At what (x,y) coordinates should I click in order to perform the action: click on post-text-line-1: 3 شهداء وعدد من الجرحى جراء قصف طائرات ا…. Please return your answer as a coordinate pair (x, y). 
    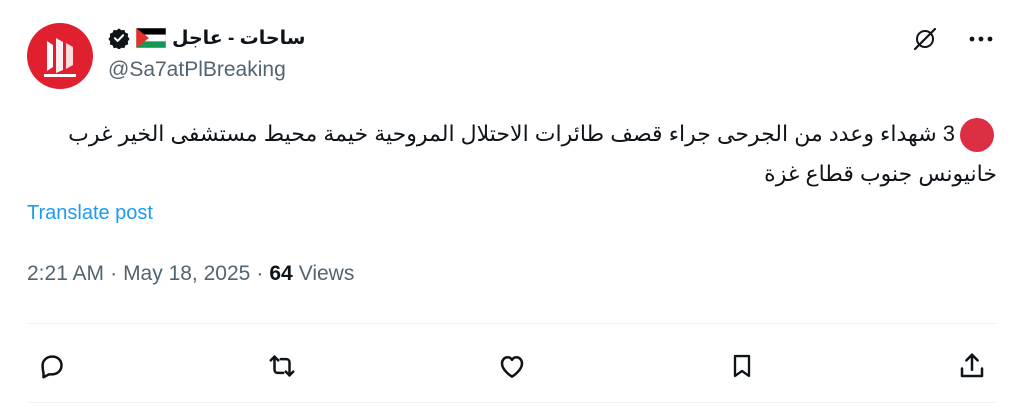
    Looking at the image, I should click on (511, 133).